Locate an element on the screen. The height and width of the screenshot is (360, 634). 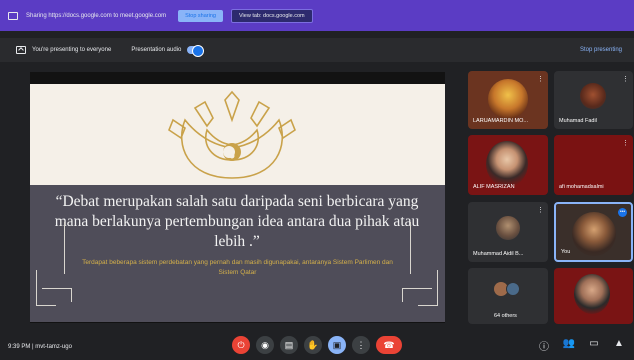
more-vert-icon: ⋮ is located at coordinates (361, 344).